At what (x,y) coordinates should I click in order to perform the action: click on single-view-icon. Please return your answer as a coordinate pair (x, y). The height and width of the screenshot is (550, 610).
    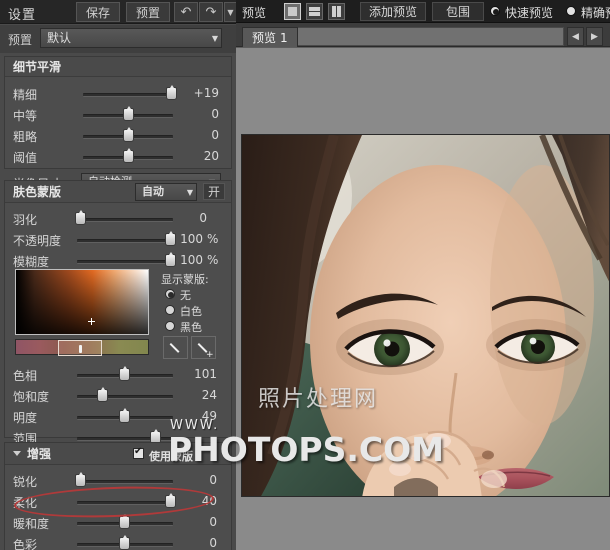
    Looking at the image, I should click on (292, 11).